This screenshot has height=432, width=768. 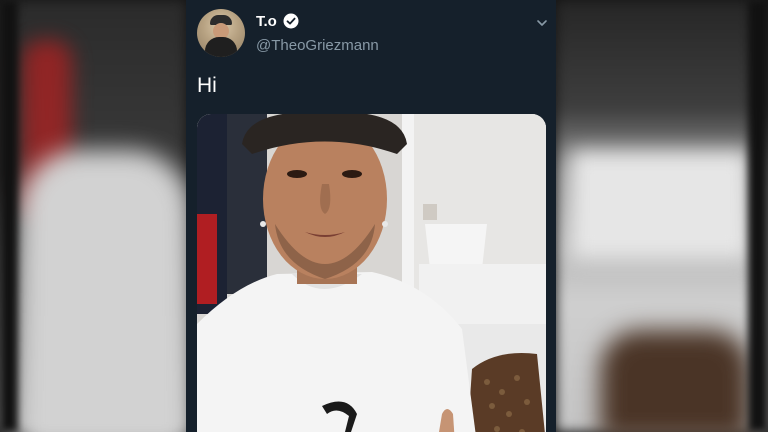 I want to click on display-name: T.o, so click(x=266, y=21).